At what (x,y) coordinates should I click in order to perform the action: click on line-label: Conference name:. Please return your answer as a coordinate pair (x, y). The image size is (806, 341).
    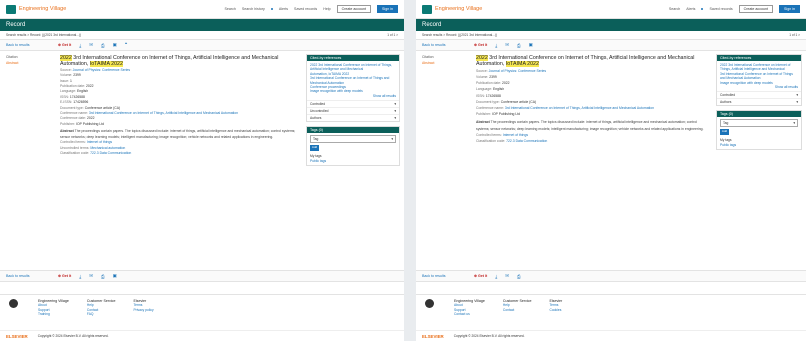
    Looking at the image, I should click on (490, 108).